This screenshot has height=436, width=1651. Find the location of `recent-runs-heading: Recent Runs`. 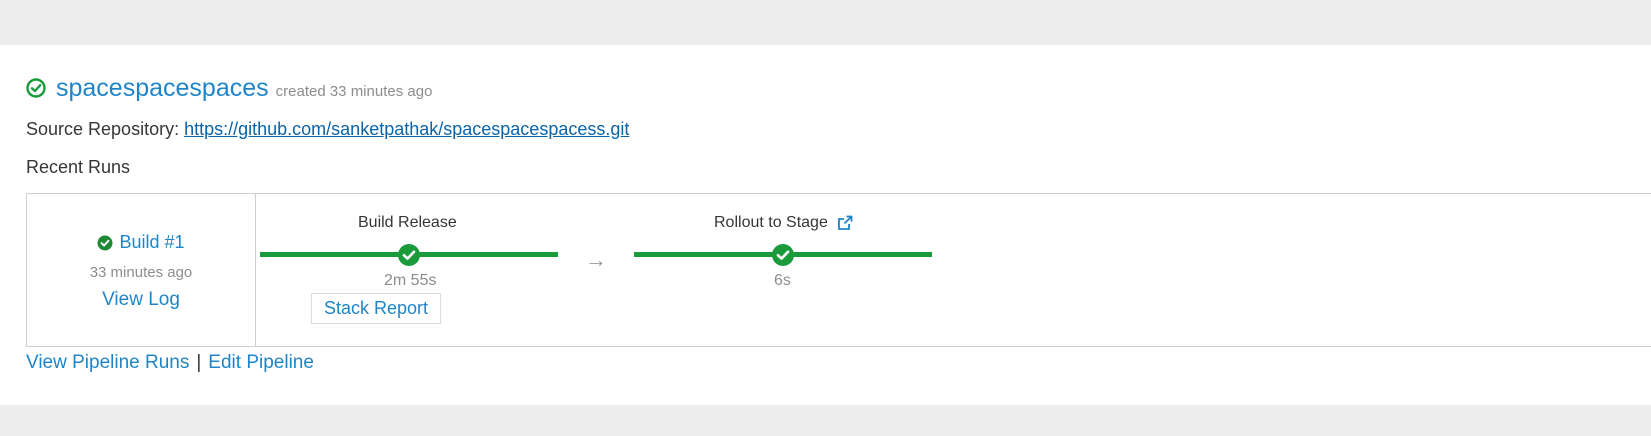

recent-runs-heading: Recent Runs is located at coordinates (78, 167).